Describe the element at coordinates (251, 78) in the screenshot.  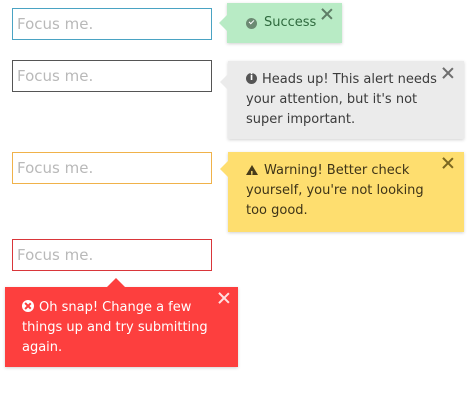
I see `info-circle-icon` at that location.